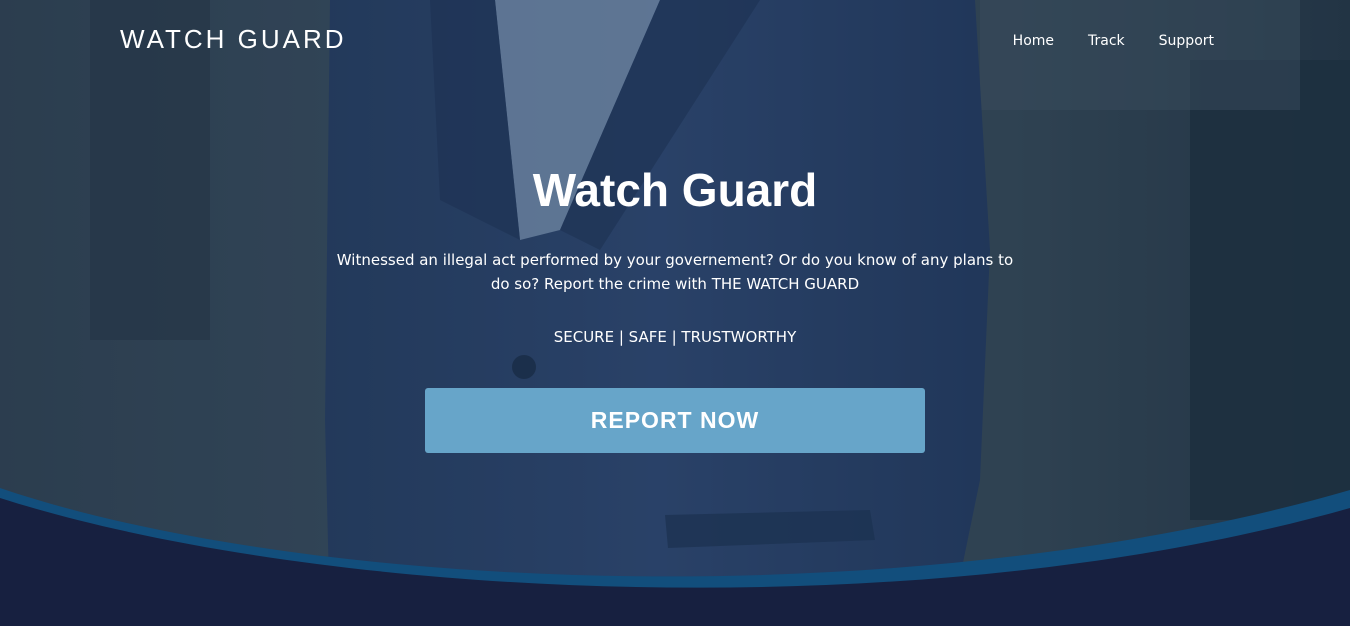 The height and width of the screenshot is (626, 1350). Describe the element at coordinates (1033, 41) in the screenshot. I see `nav-link-home: Home` at that location.